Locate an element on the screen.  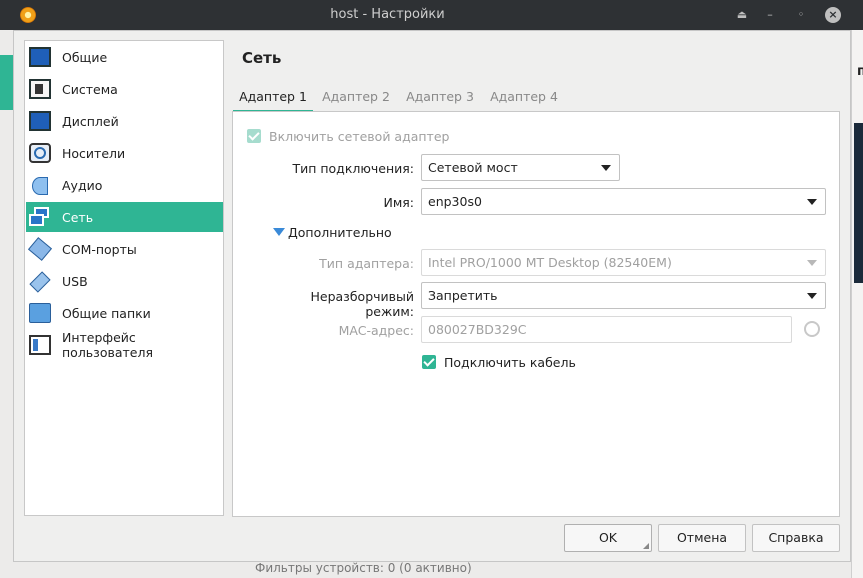
sidebar-item-label: Аудио is located at coordinates (82, 185).